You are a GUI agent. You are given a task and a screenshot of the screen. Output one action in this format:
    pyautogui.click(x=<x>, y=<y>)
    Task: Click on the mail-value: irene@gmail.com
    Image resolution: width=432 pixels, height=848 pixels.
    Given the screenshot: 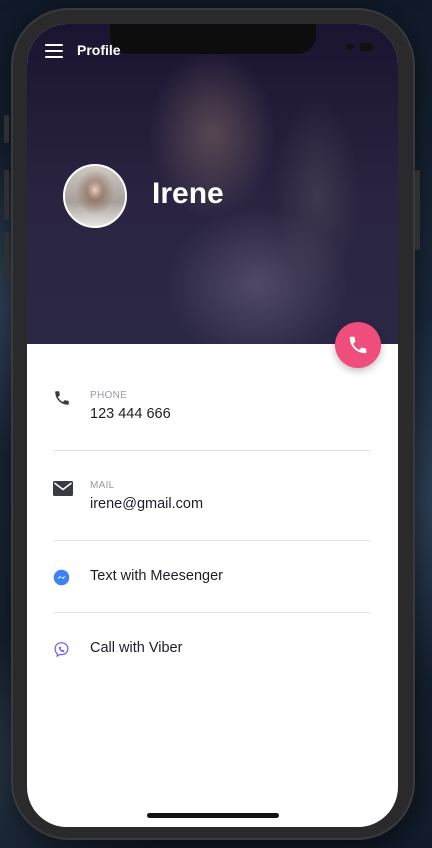 What is the action you would take?
    pyautogui.click(x=147, y=504)
    